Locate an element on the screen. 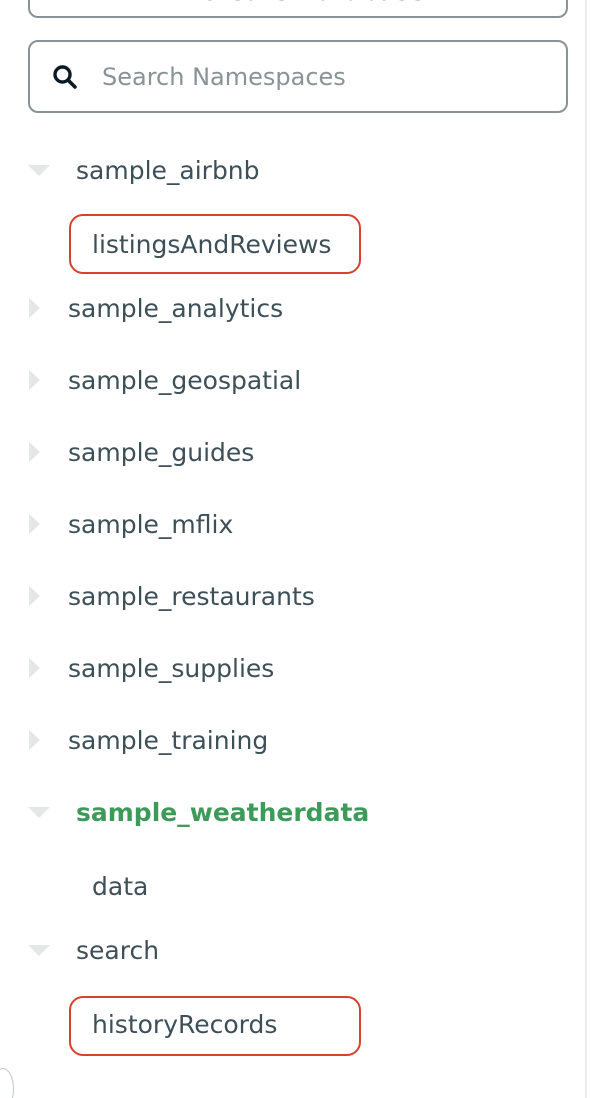 The width and height of the screenshot is (590, 1098). database-label: sample_airbnb is located at coordinates (168, 170).